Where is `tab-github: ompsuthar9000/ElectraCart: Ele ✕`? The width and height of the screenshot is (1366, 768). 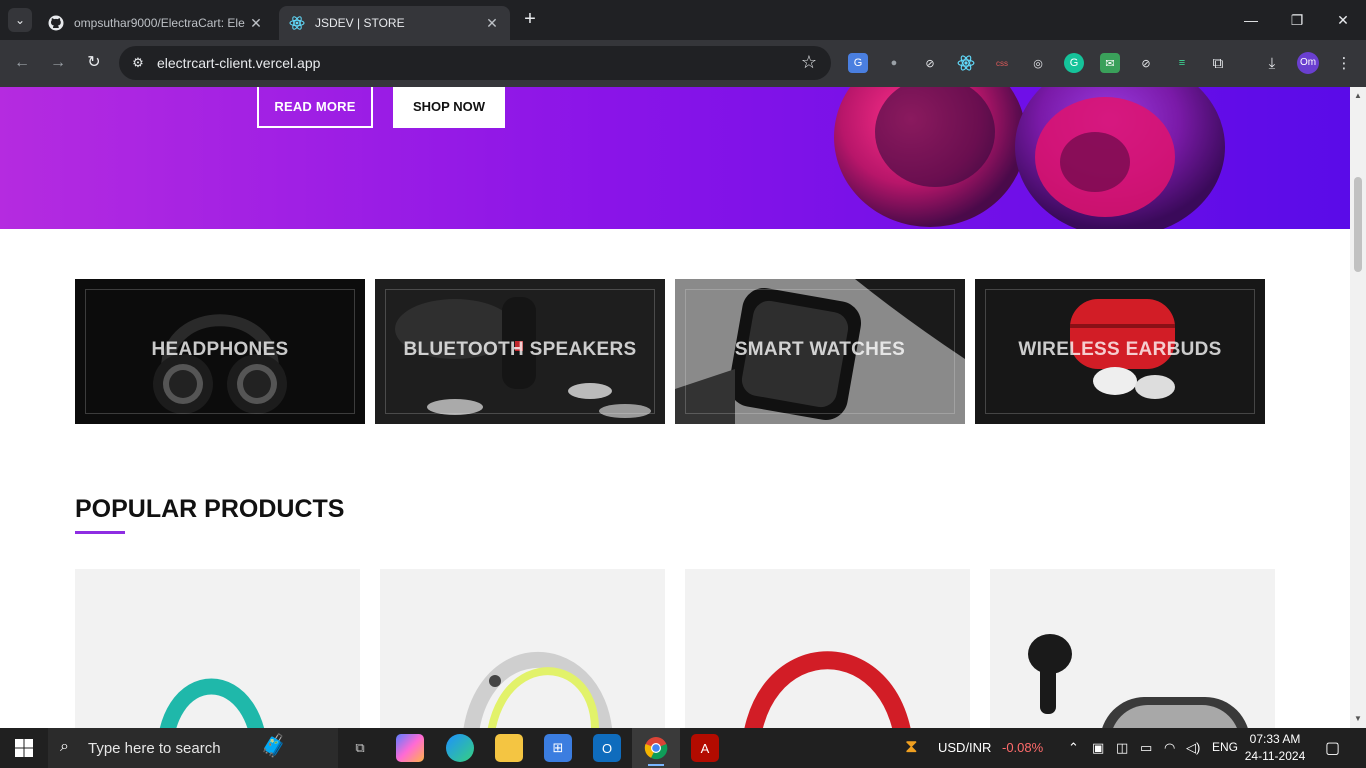
tab-github: ompsuthar9000/ElectraCart: Ele ✕ is located at coordinates (156, 23).